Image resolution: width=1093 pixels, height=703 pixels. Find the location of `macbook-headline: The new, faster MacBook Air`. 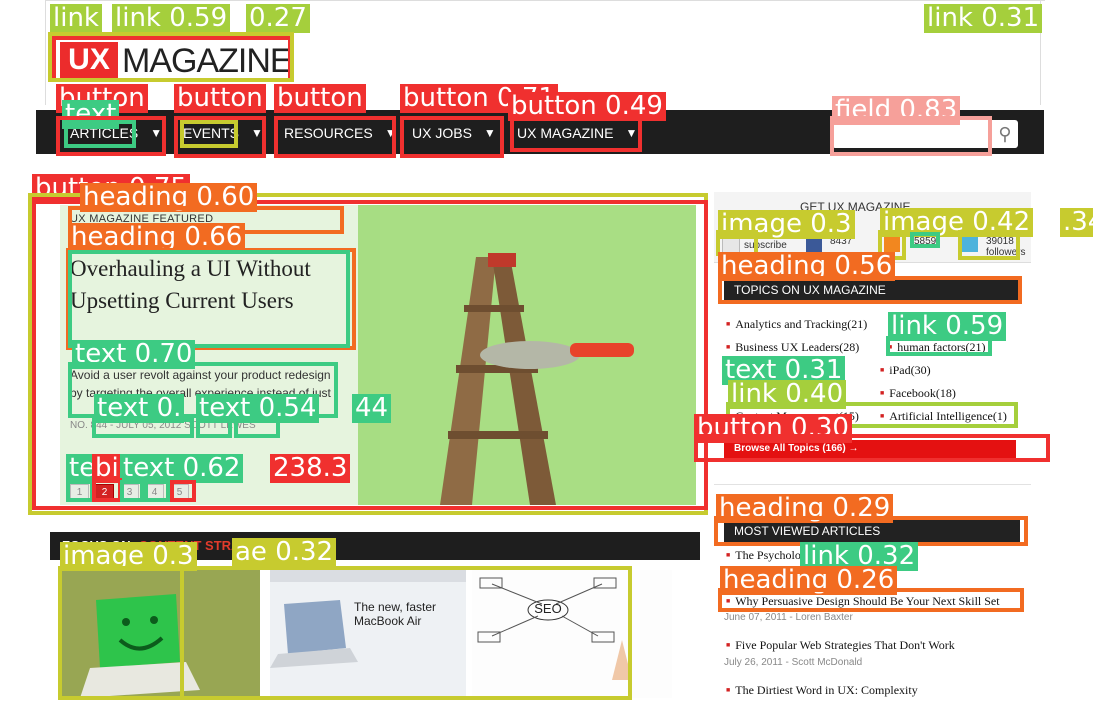

macbook-headline: The new, faster MacBook Air is located at coordinates (395, 614).